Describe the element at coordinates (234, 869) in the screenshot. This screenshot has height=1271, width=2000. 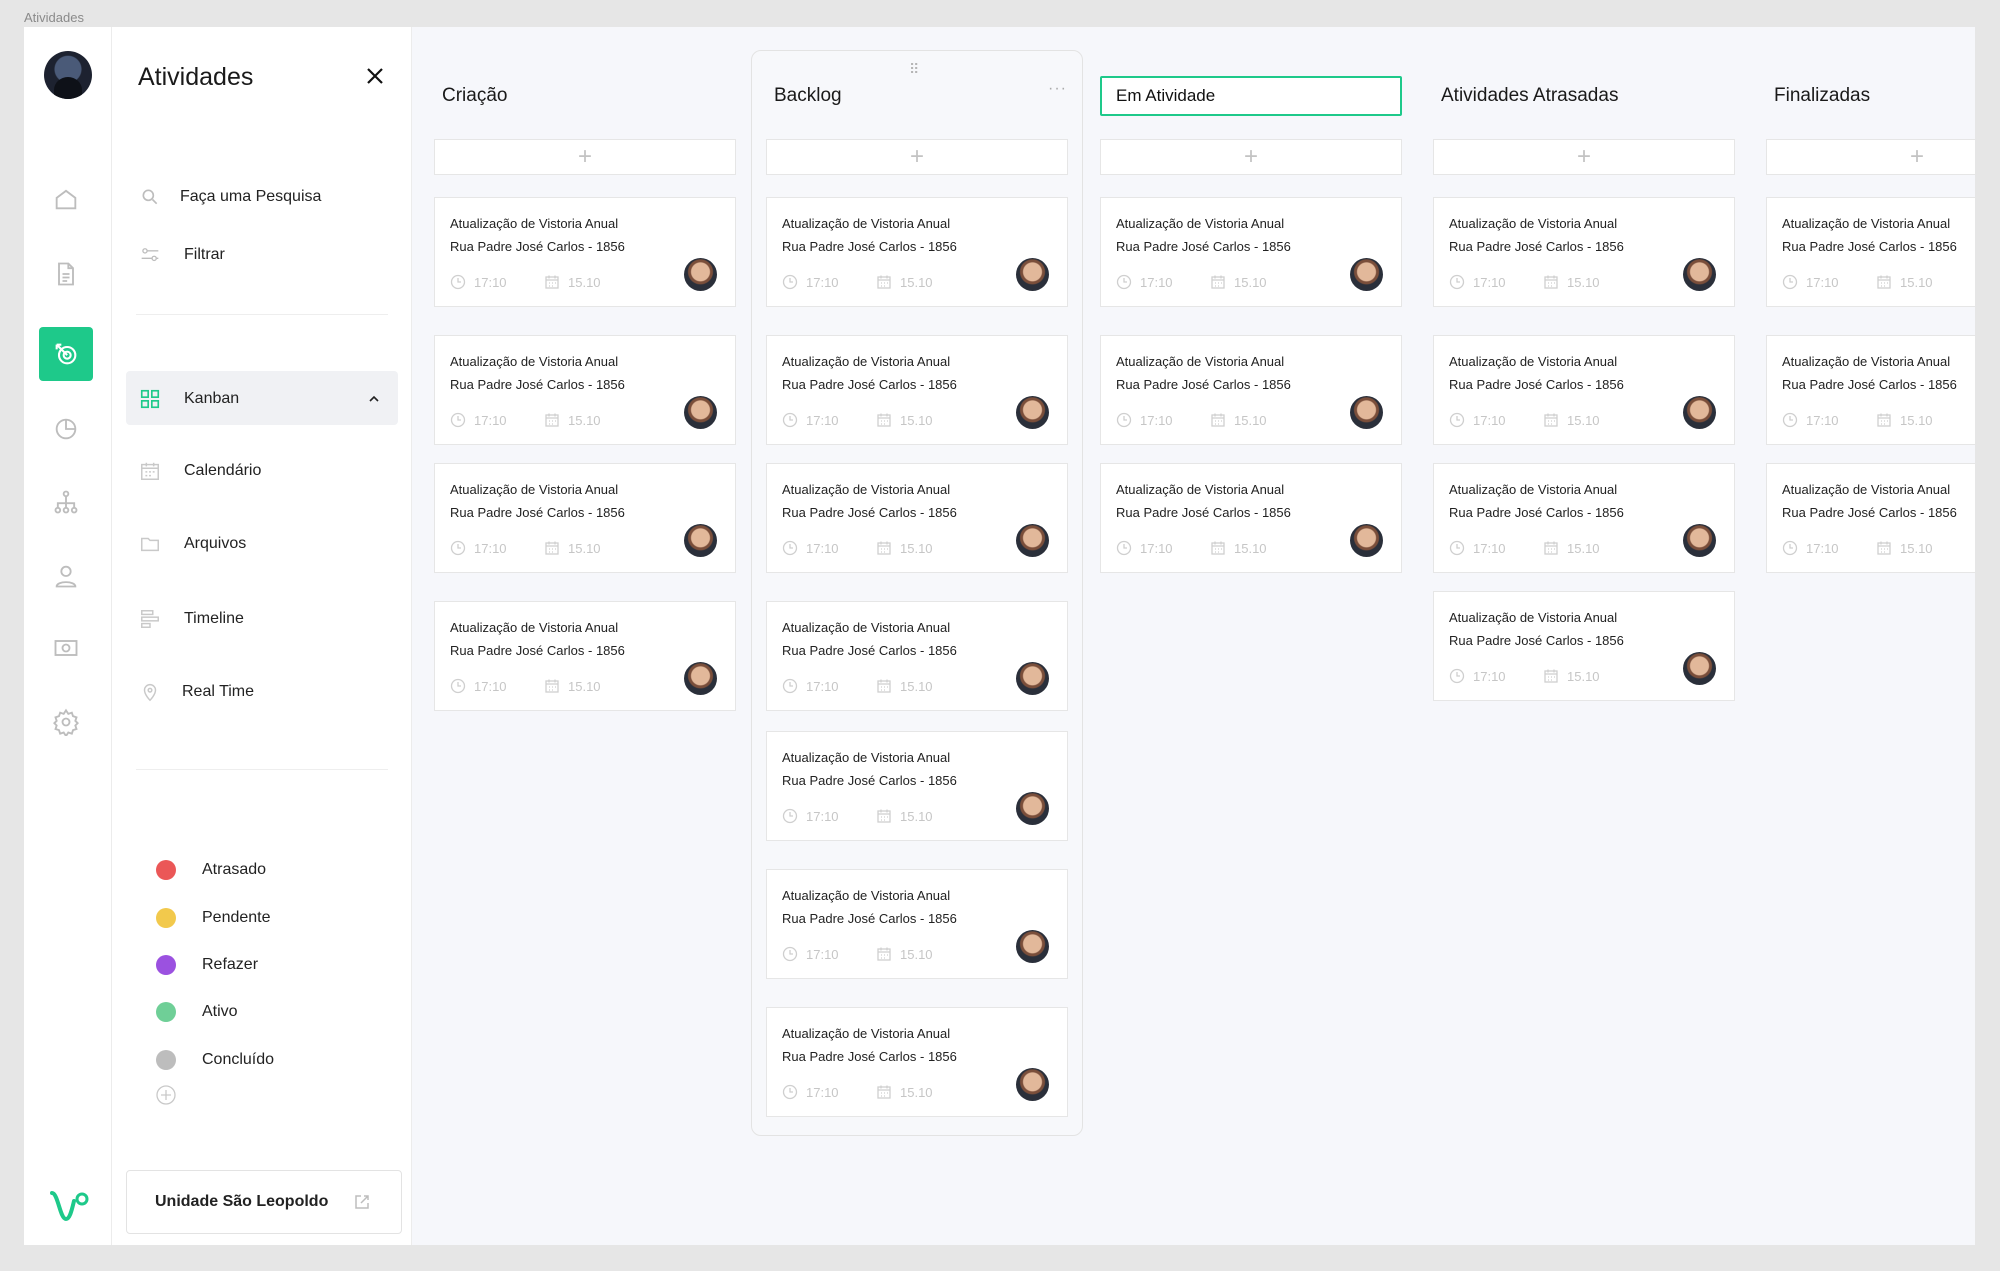
I see `status-label: Atrasado` at that location.